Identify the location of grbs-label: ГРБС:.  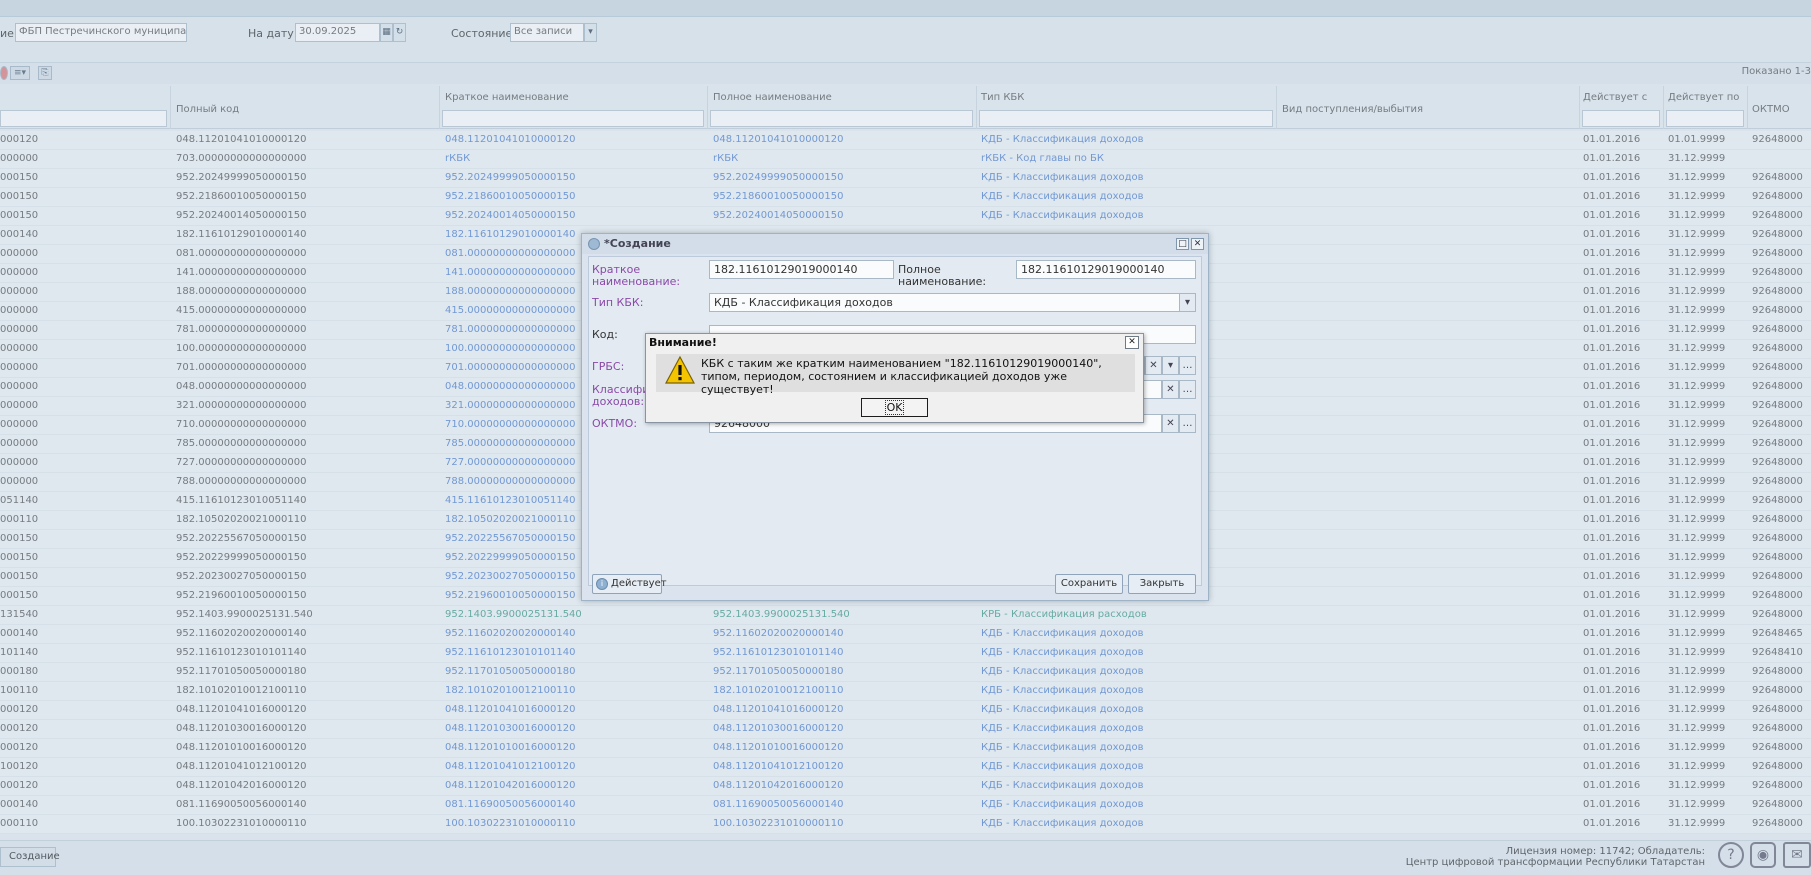
(608, 366).